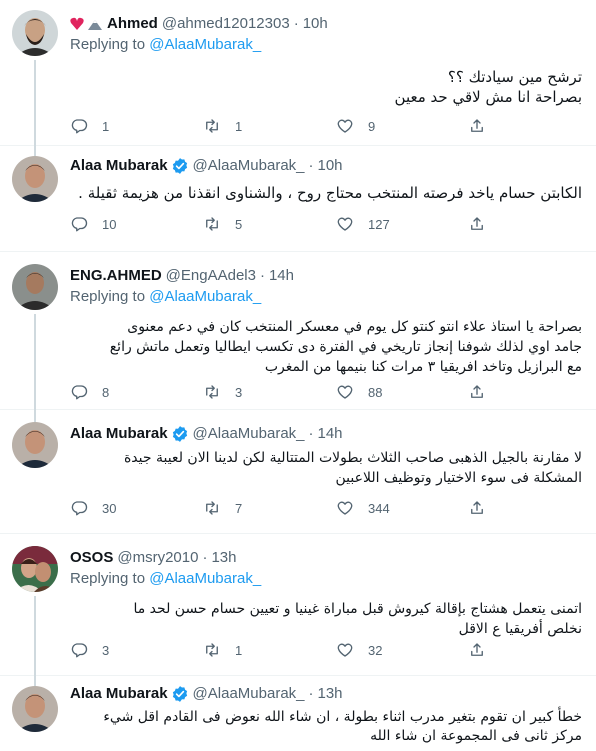 The width and height of the screenshot is (596, 751). I want to click on replying-prefix: Replying to, so click(108, 296).